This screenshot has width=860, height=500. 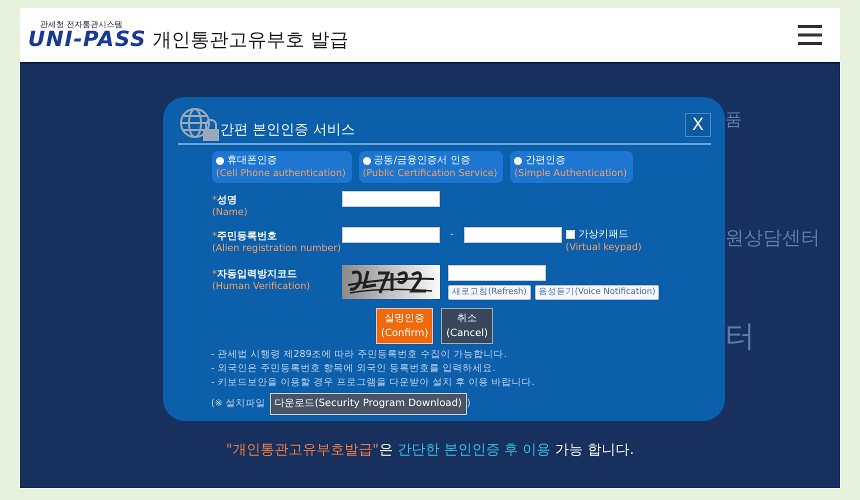 What do you see at coordinates (772, 238) in the screenshot?
I see `background-text: 원상담센터` at bounding box center [772, 238].